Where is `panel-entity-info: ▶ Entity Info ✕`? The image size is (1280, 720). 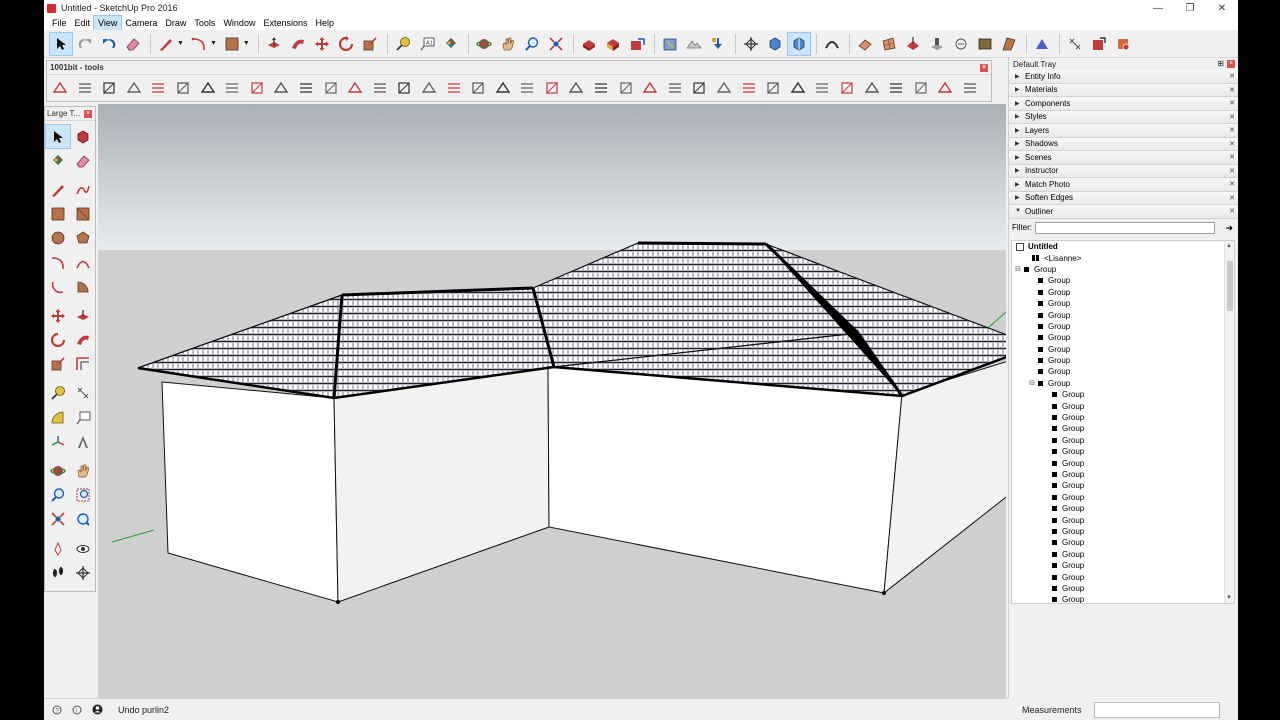 panel-entity-info: ▶ Entity Info ✕ is located at coordinates (1123, 77).